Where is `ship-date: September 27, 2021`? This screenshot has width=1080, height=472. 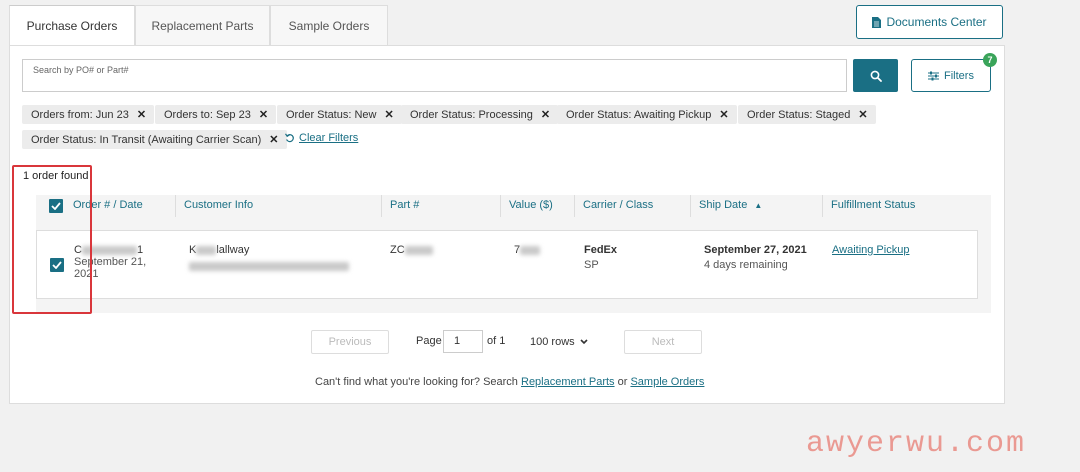
ship-date: September 27, 2021 is located at coordinates (755, 250).